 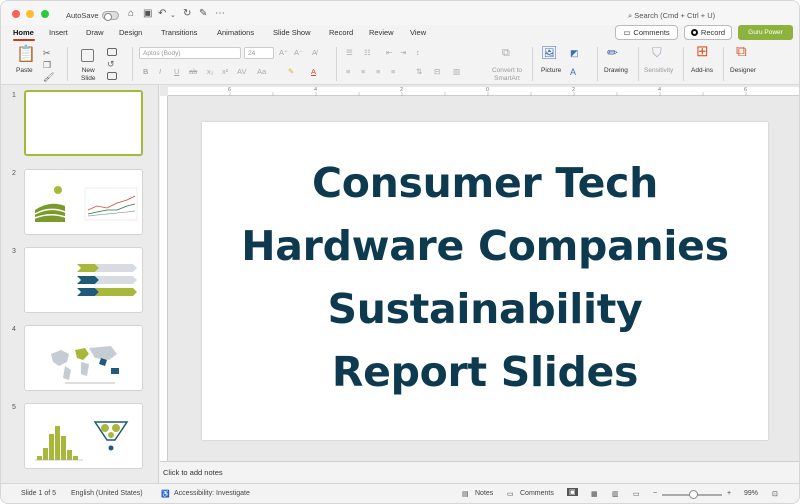 What do you see at coordinates (130, 32) in the screenshot?
I see `tab-design: Design` at bounding box center [130, 32].